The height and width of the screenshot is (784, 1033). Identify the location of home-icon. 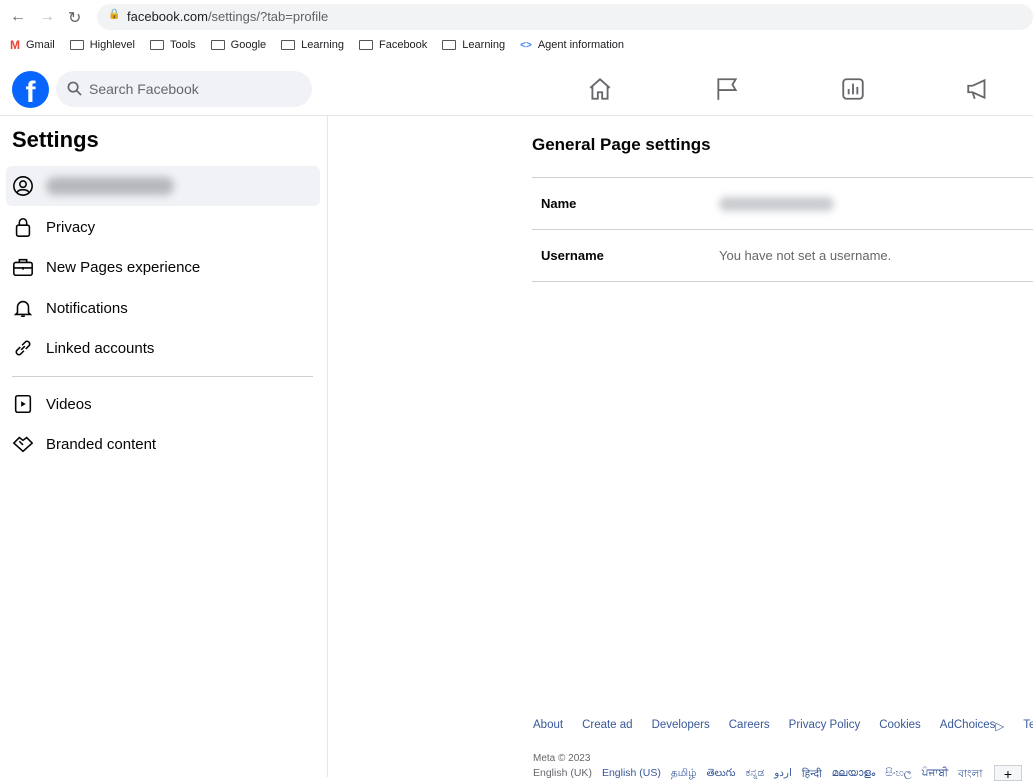
(600, 89).